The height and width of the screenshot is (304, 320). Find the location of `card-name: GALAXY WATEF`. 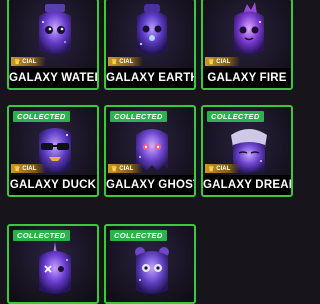

card-name: GALAXY WATEF is located at coordinates (53, 78).